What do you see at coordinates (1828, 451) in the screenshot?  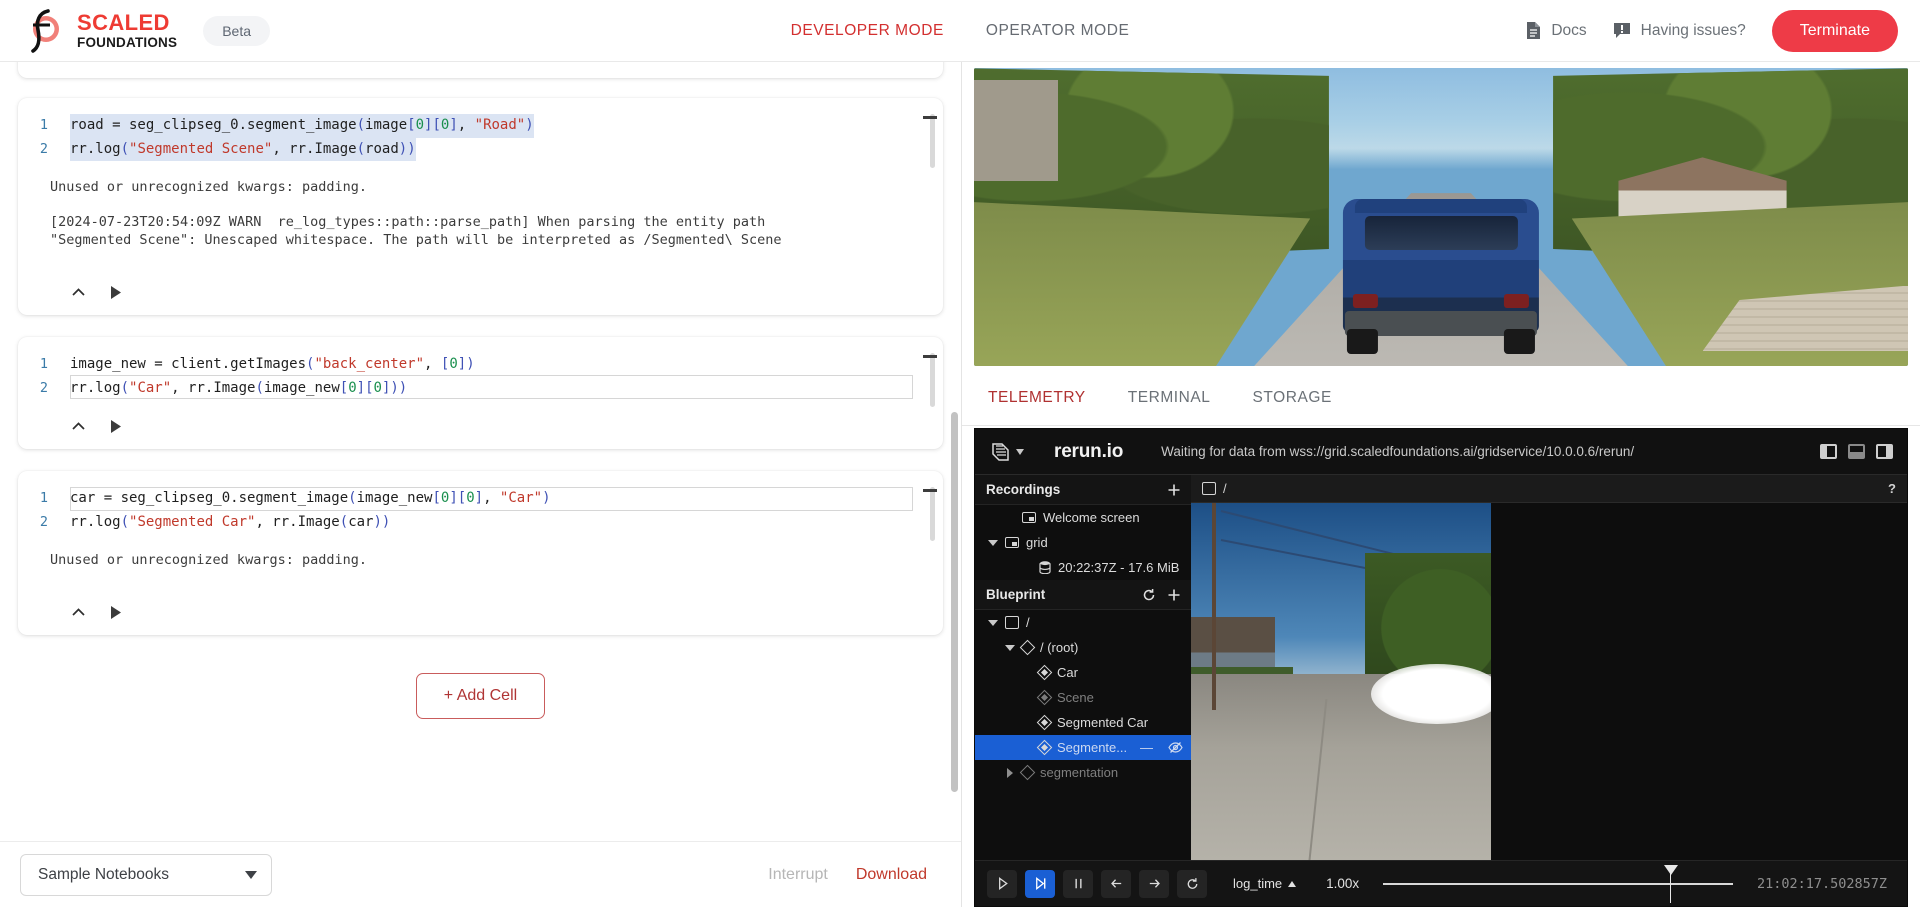 I see `panel-left-icon` at bounding box center [1828, 451].